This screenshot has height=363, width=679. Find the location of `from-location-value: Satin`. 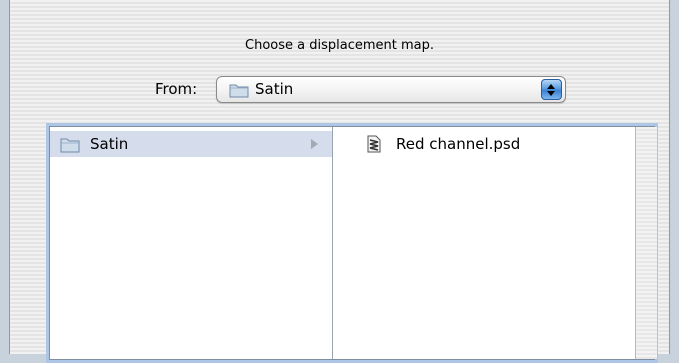

from-location-value: Satin is located at coordinates (274, 89).